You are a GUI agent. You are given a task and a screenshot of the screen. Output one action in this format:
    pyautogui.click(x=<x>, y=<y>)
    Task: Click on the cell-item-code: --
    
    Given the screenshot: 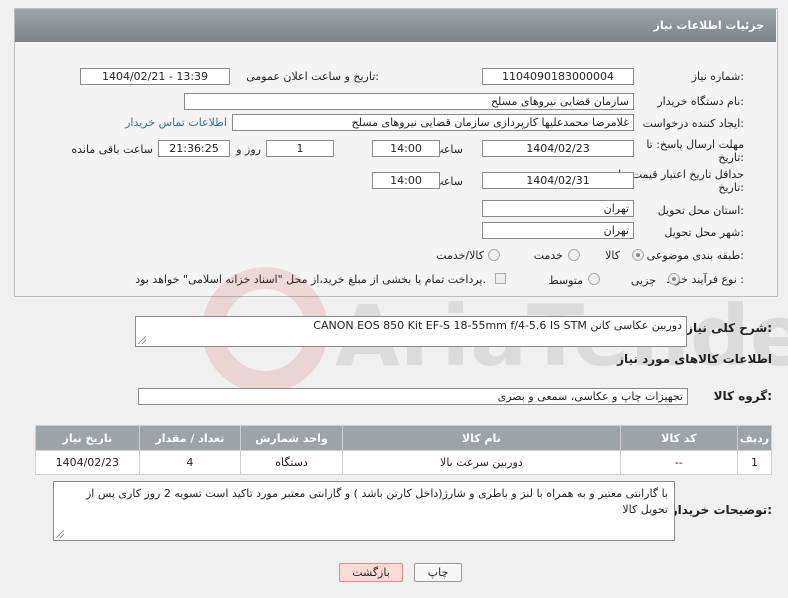 What is the action you would take?
    pyautogui.click(x=679, y=462)
    